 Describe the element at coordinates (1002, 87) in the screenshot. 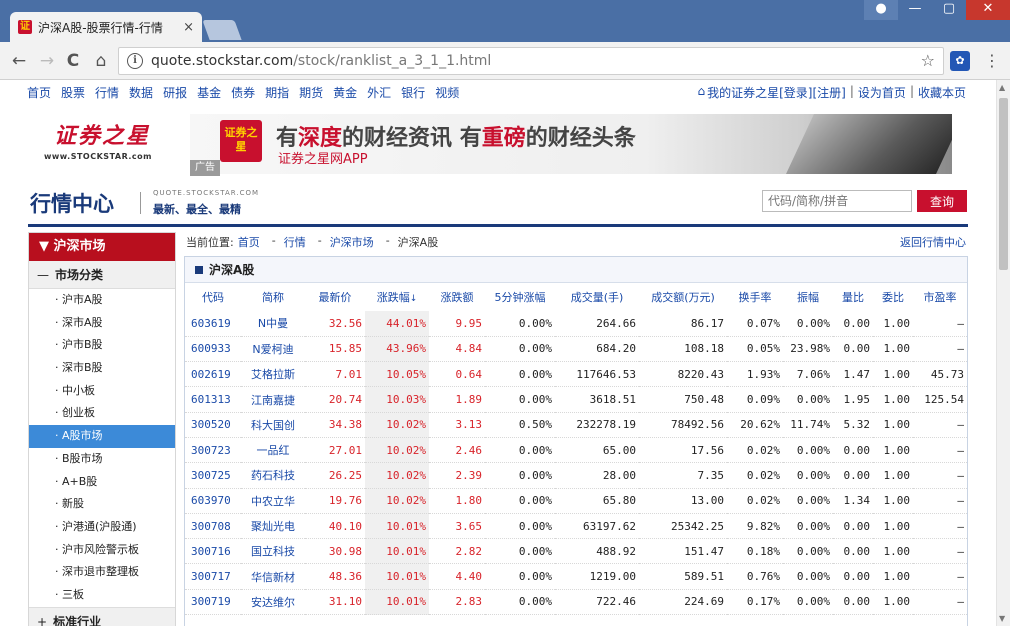

I see `scroll-up-icon: ▲` at that location.